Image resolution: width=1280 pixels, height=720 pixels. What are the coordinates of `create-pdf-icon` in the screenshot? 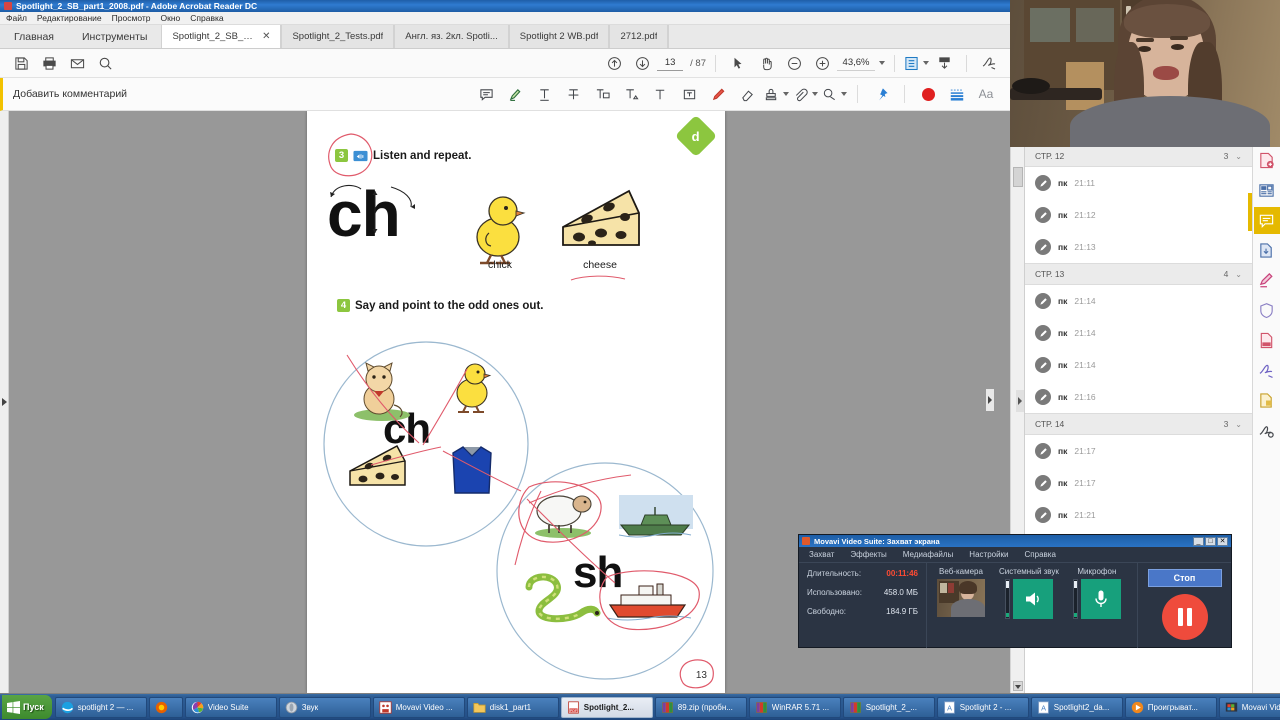 It's located at (1267, 340).